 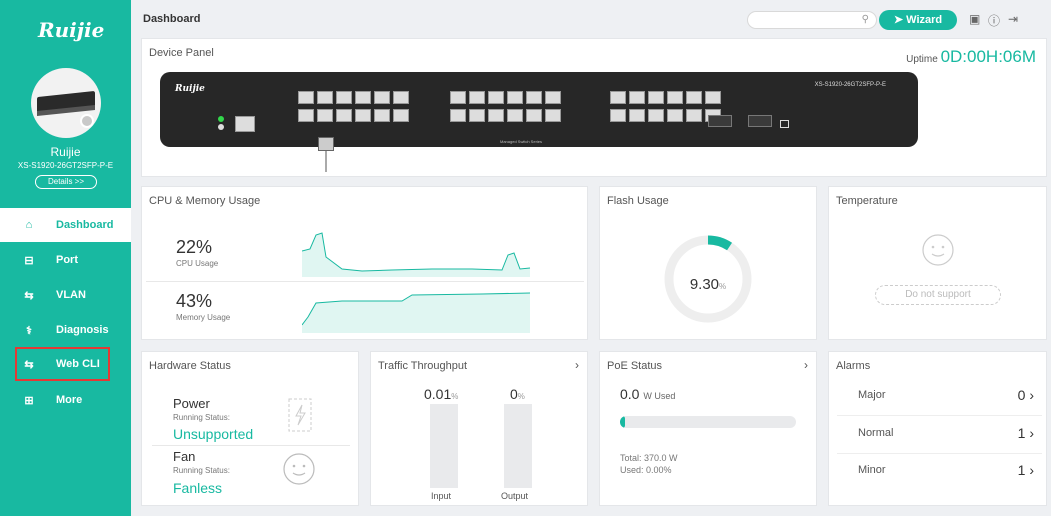 I want to click on top-bar: Dashboard ⚲ ➤ Wizard ▣ ⓘ ⇥, so click(x=591, y=19).